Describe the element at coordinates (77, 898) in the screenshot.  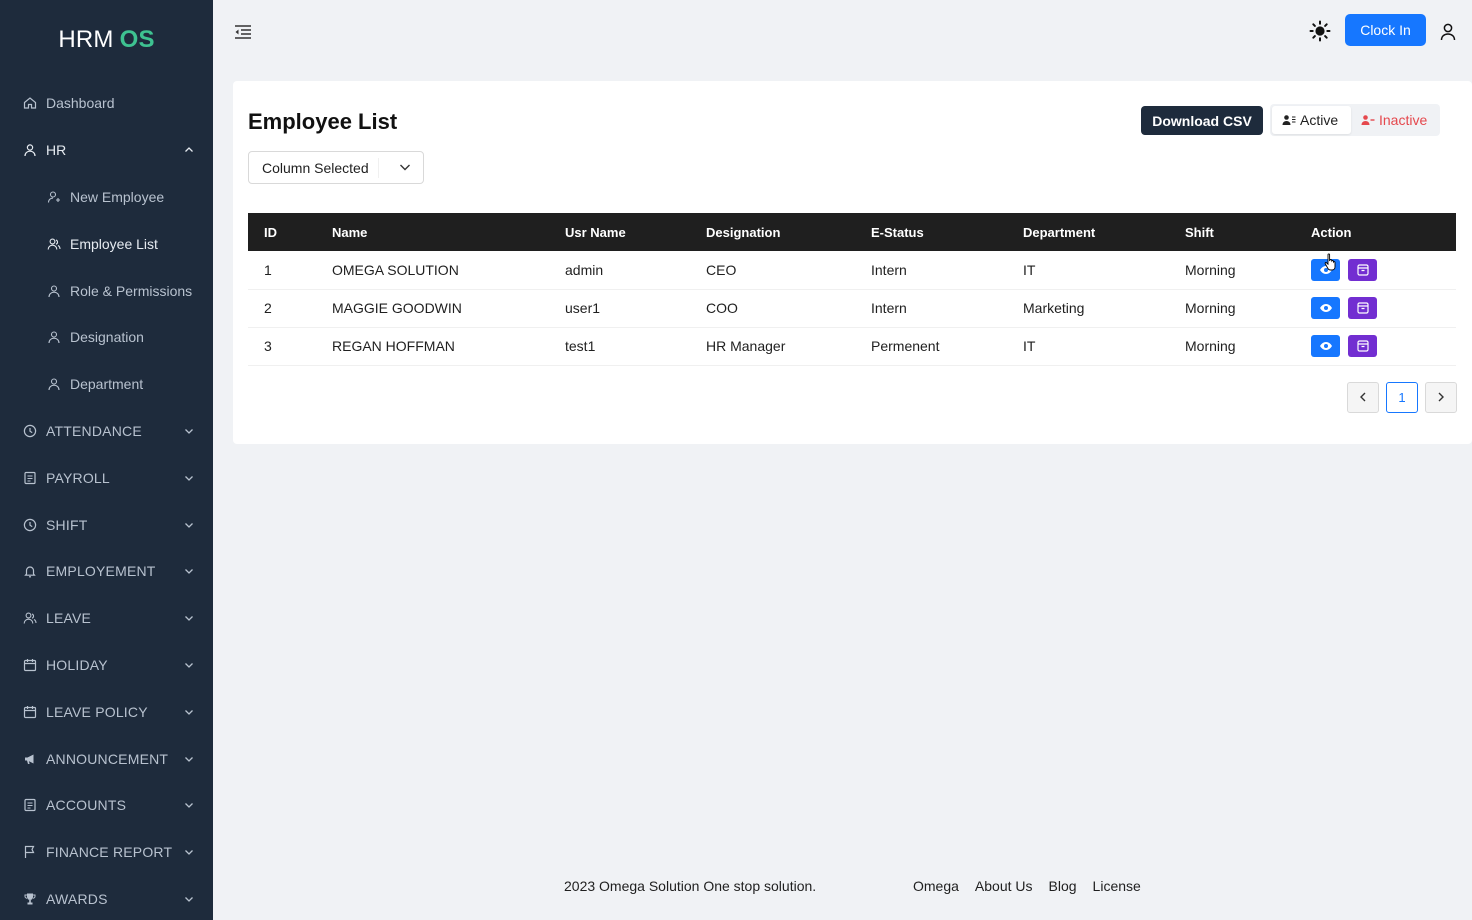
I see `sidebar-item-label: AWARDS` at that location.